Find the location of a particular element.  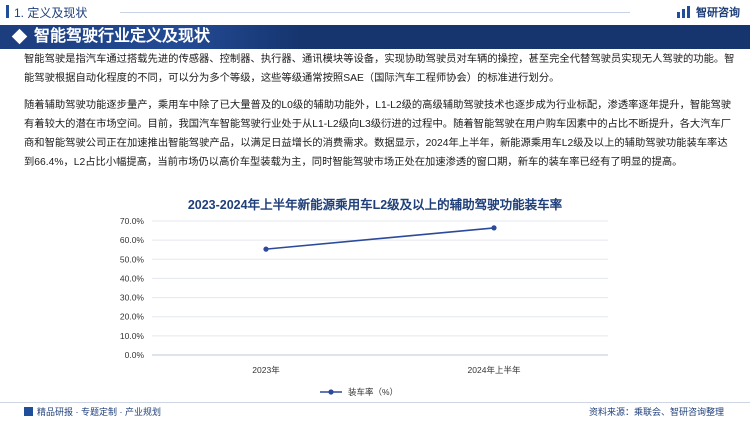

y-tick-label: 60.0% is located at coordinates (132, 240).